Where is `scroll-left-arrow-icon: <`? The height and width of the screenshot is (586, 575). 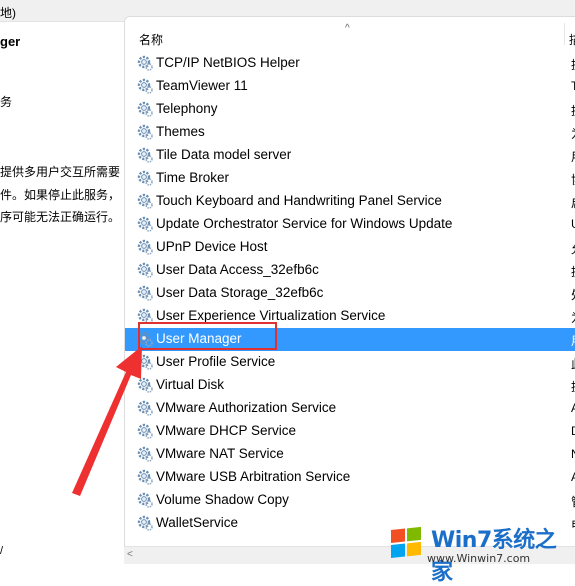 scroll-left-arrow-icon: < is located at coordinates (130, 554).